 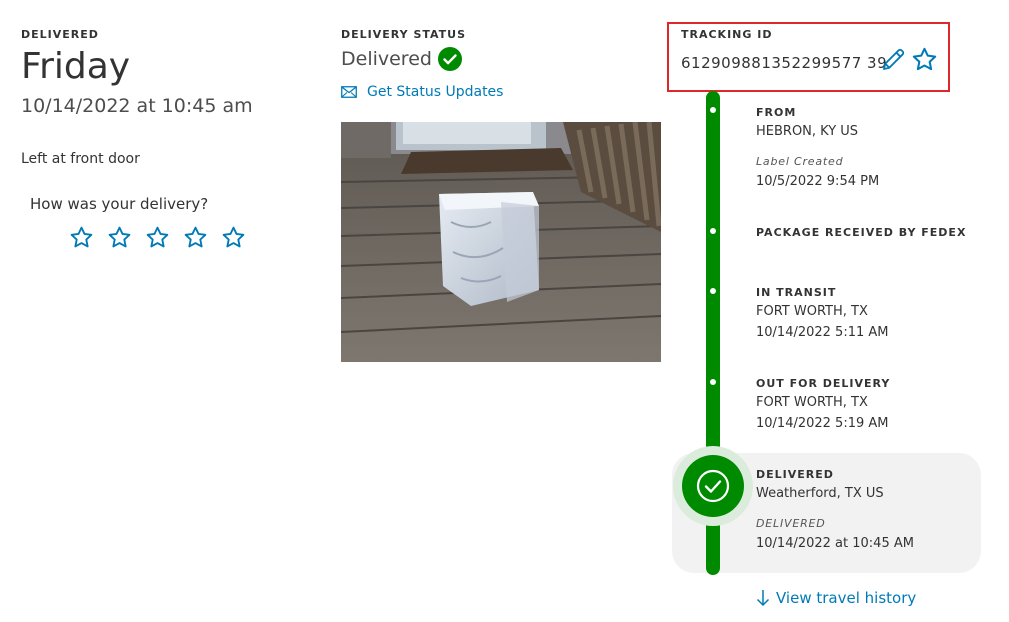 What do you see at coordinates (727, 34) in the screenshot?
I see `tracking-id-label: TRACKING ID` at bounding box center [727, 34].